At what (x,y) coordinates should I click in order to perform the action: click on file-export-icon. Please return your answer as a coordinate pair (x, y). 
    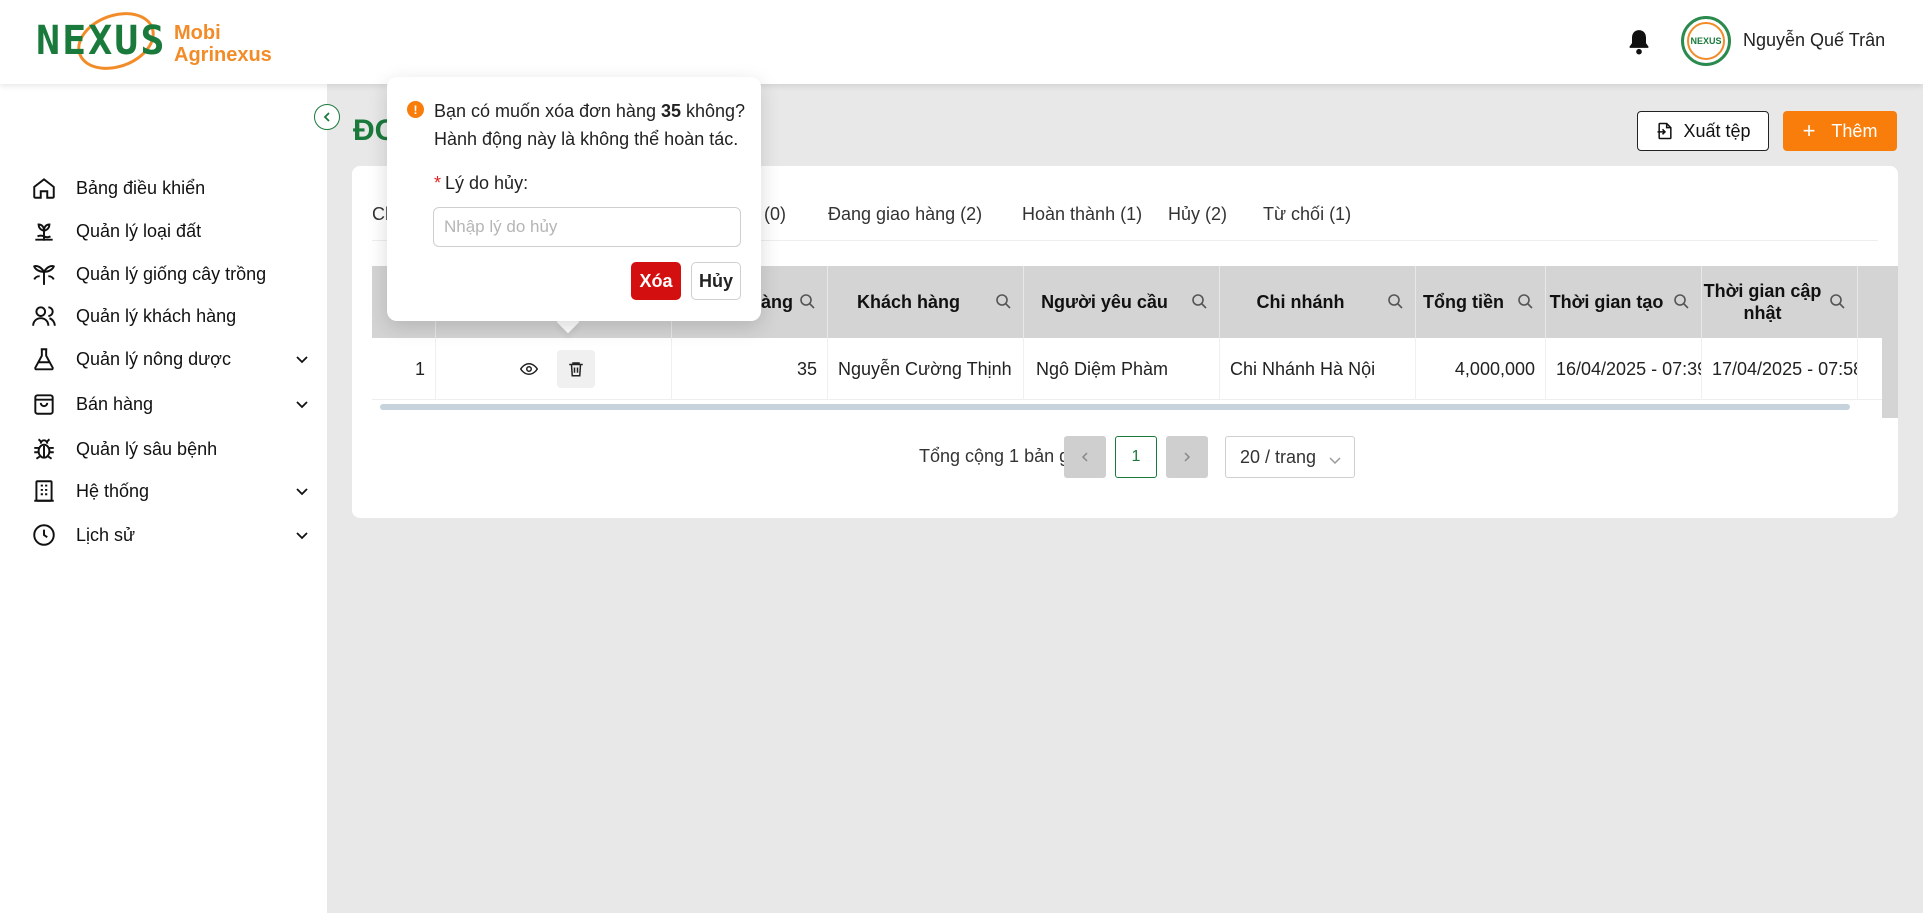
    Looking at the image, I should click on (1665, 131).